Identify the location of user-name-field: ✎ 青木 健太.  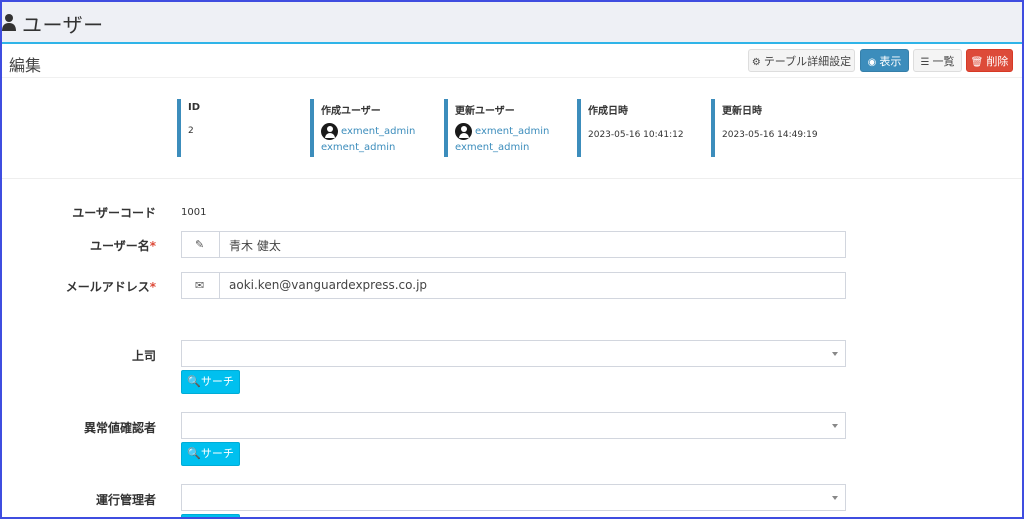
(513, 244).